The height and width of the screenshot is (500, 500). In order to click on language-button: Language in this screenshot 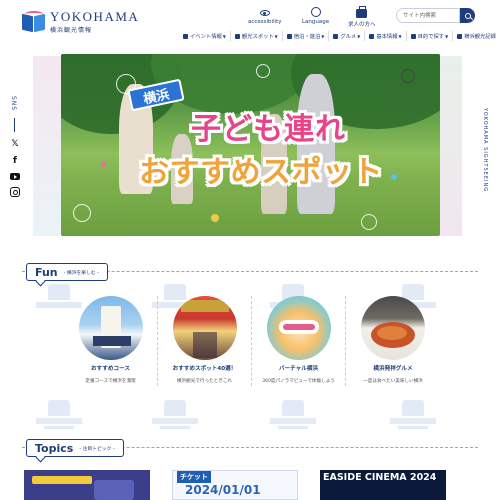, I will do `click(315, 16)`.